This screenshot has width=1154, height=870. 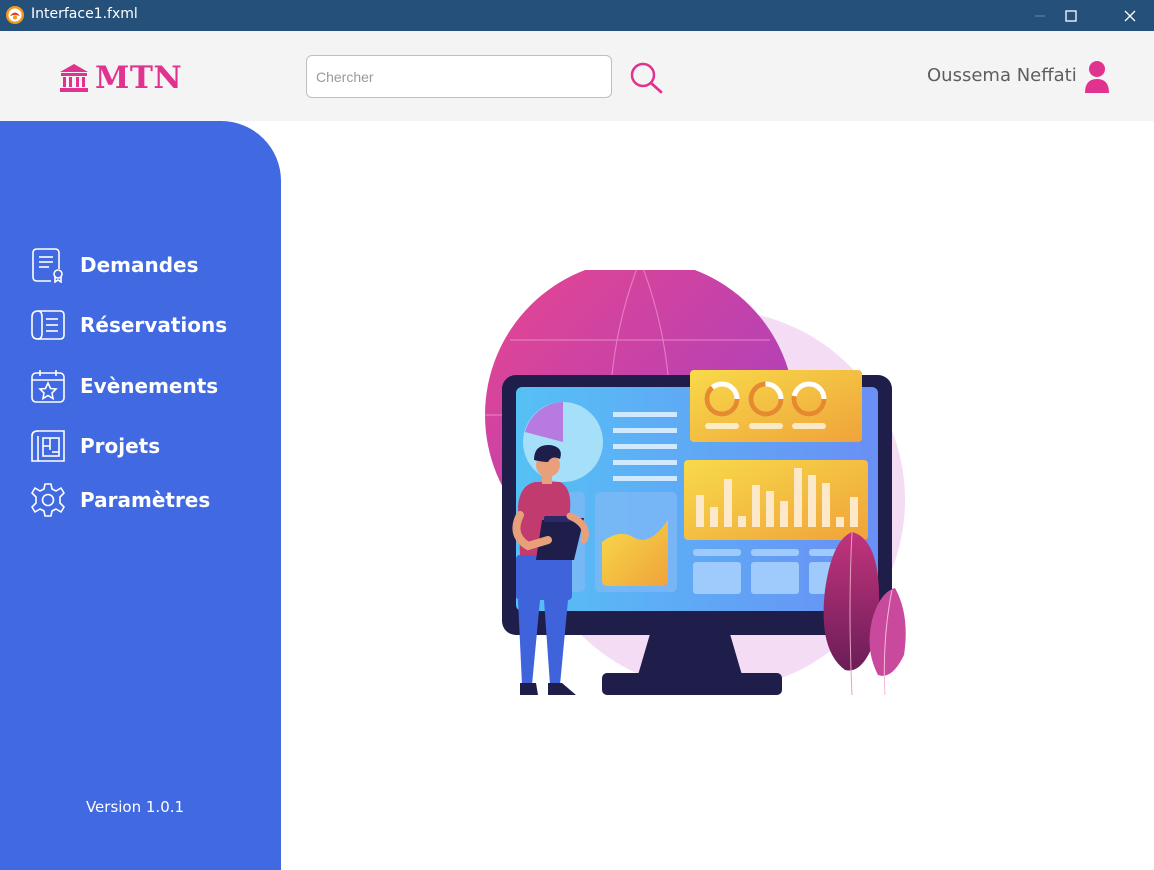 I want to click on version-label: Version 1.0.1, so click(x=135, y=807).